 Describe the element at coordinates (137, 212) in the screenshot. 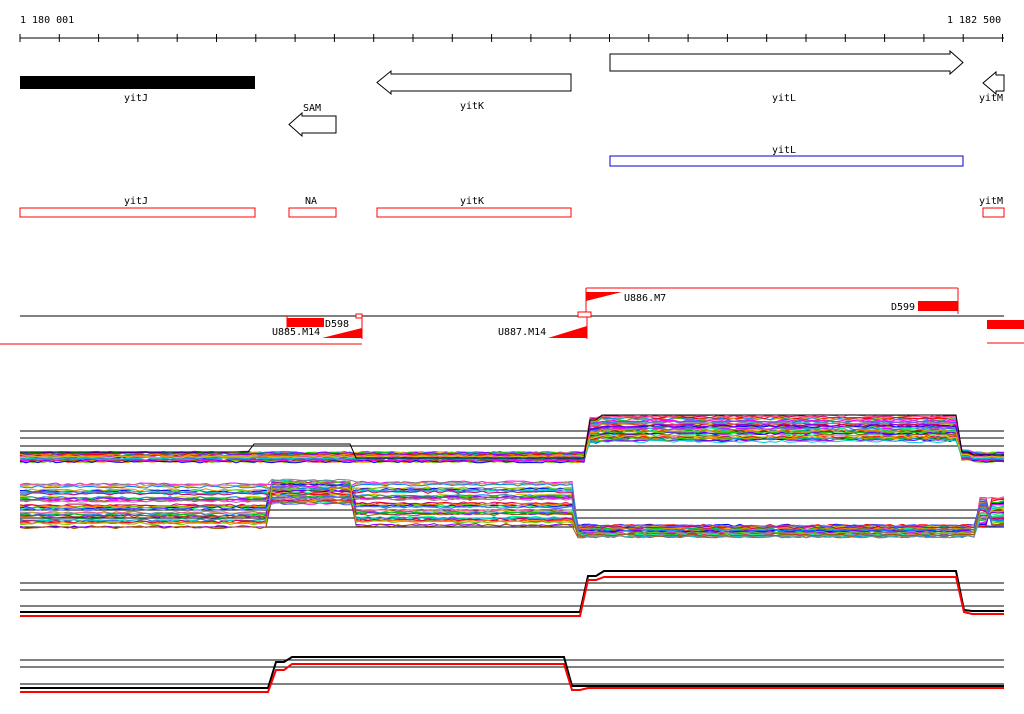

I see `red-feature-yitJ` at that location.